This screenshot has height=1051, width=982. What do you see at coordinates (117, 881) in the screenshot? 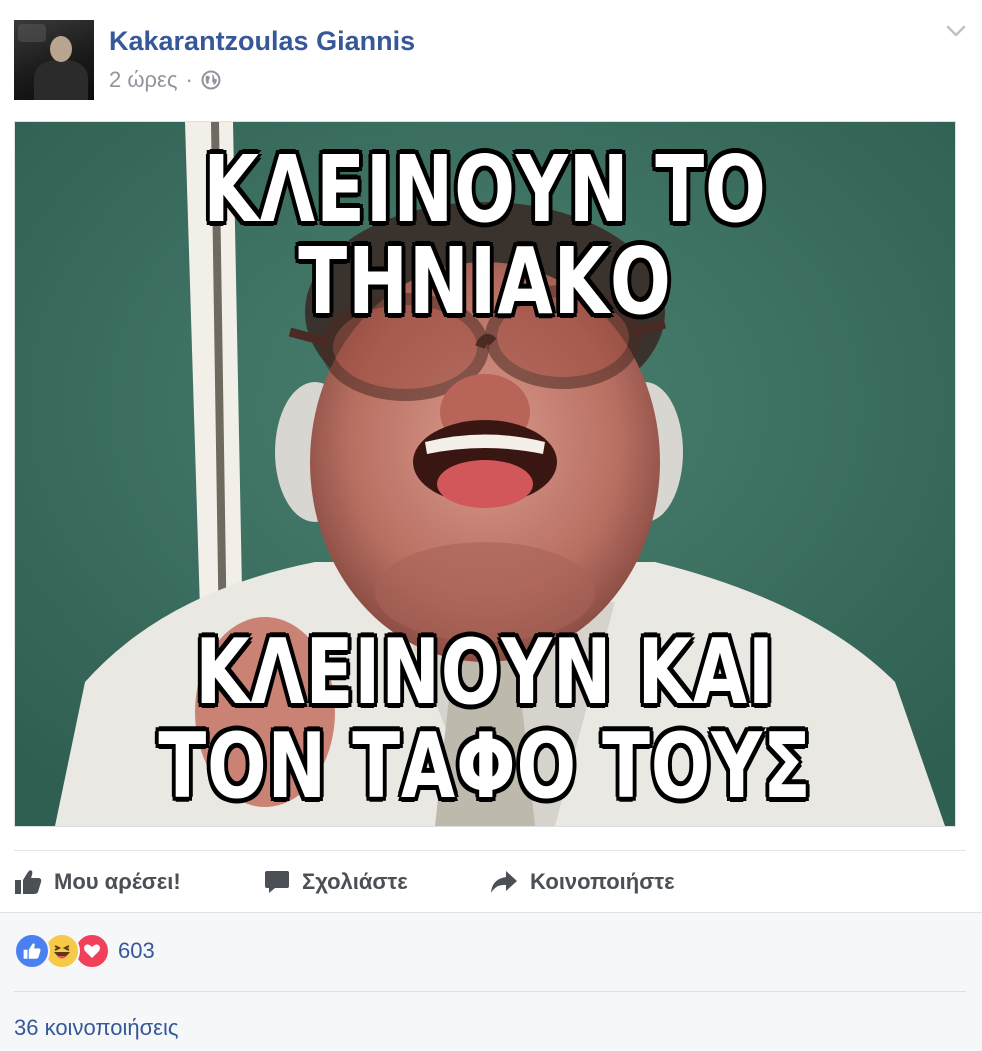
I see `like-label: Μου αρέσει!` at bounding box center [117, 881].